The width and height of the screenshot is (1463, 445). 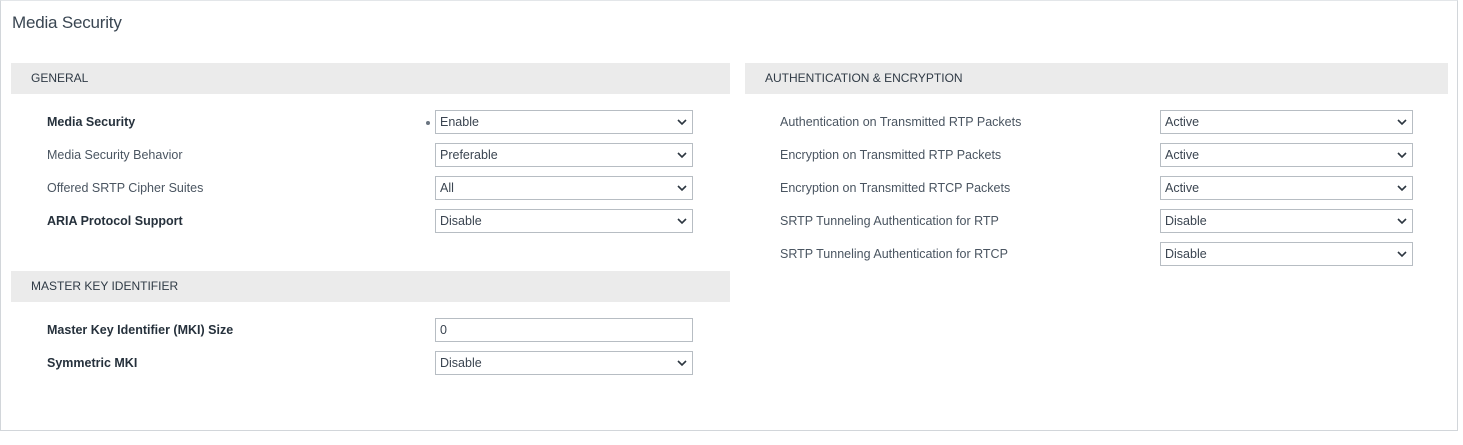 I want to click on auth-rtp-value: Active, so click(x=1182, y=122).